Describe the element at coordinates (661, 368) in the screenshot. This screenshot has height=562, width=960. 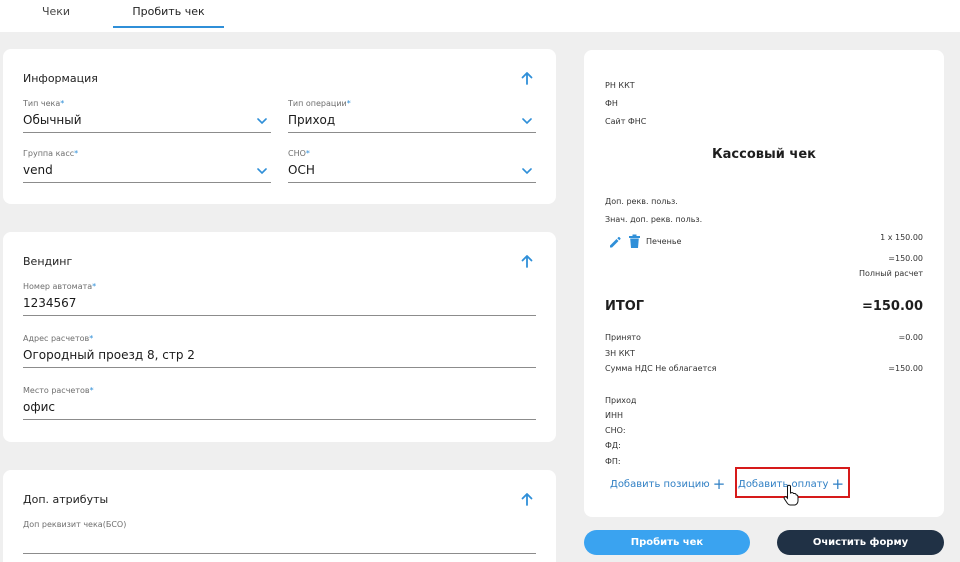
I see `receipt-vat-label: Сумма НДС Не облагается` at that location.